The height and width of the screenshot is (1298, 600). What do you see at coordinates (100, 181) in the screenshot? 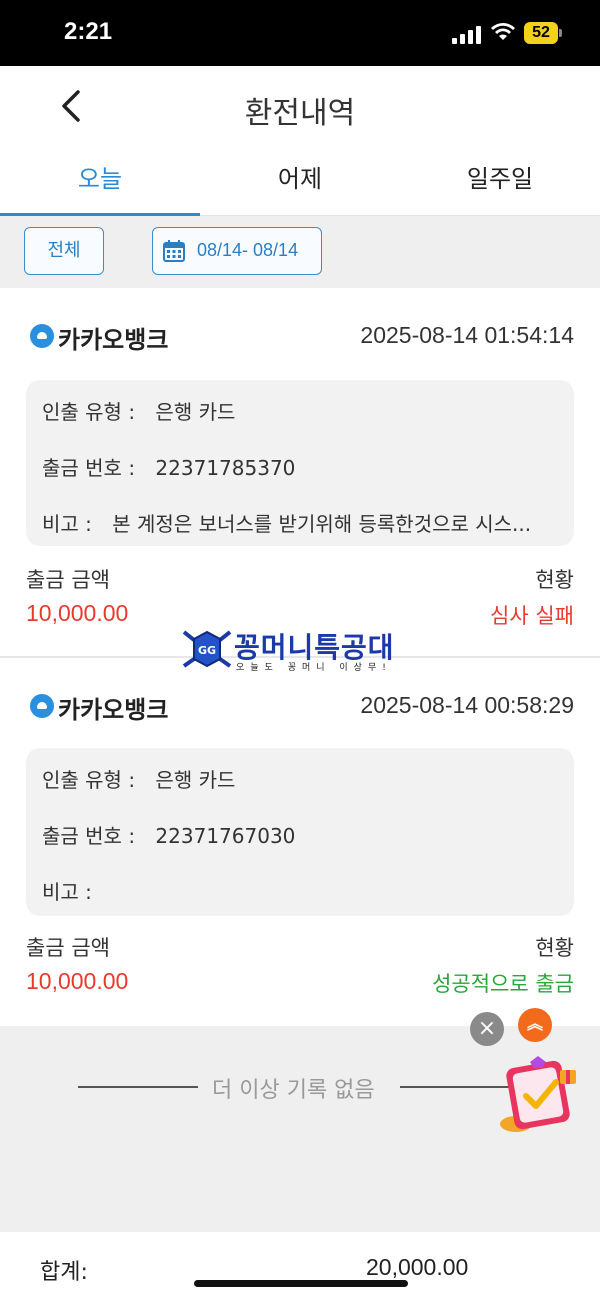
I see `tab-today: 오늘` at bounding box center [100, 181].